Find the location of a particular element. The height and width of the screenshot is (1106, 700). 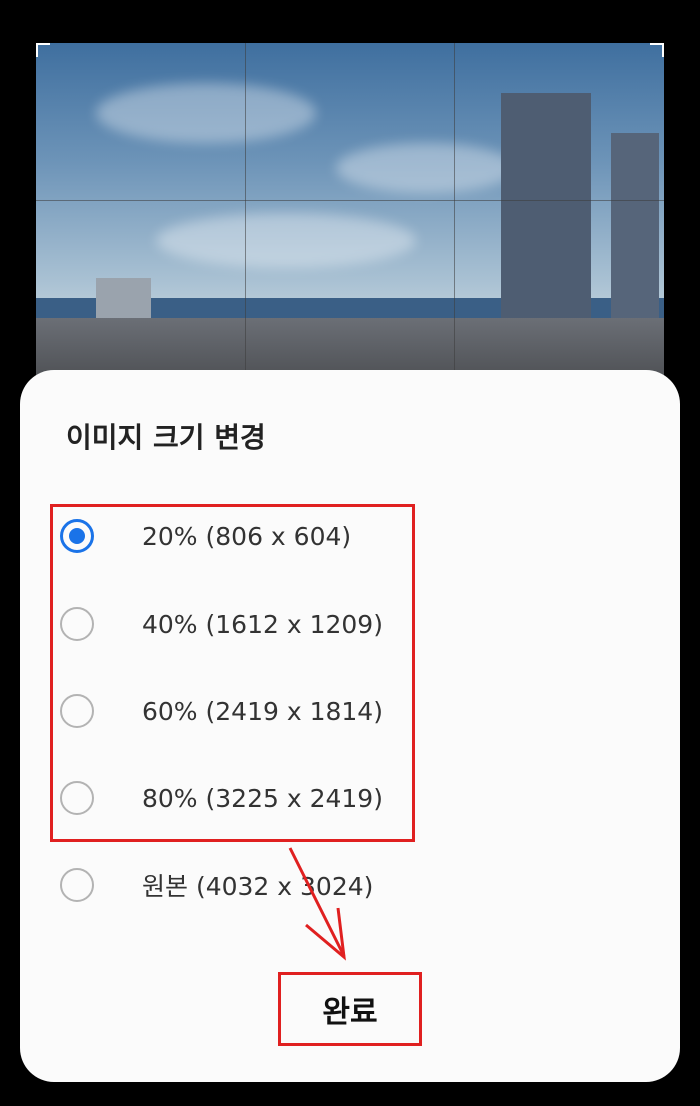

option-original: 원본 (4032 x 3024) is located at coordinates (340, 885).